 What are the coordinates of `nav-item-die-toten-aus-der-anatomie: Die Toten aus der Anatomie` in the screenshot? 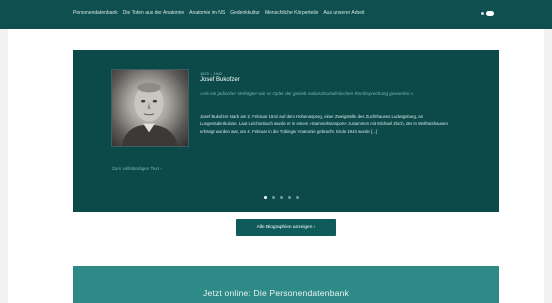 It's located at (153, 13).